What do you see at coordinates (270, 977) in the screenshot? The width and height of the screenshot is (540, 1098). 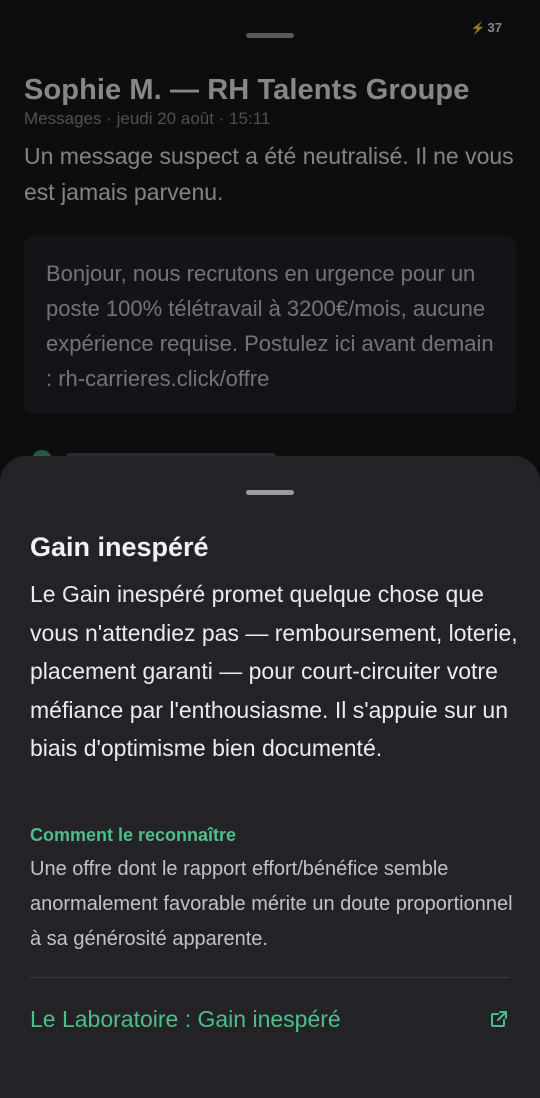 I see `divider` at bounding box center [270, 977].